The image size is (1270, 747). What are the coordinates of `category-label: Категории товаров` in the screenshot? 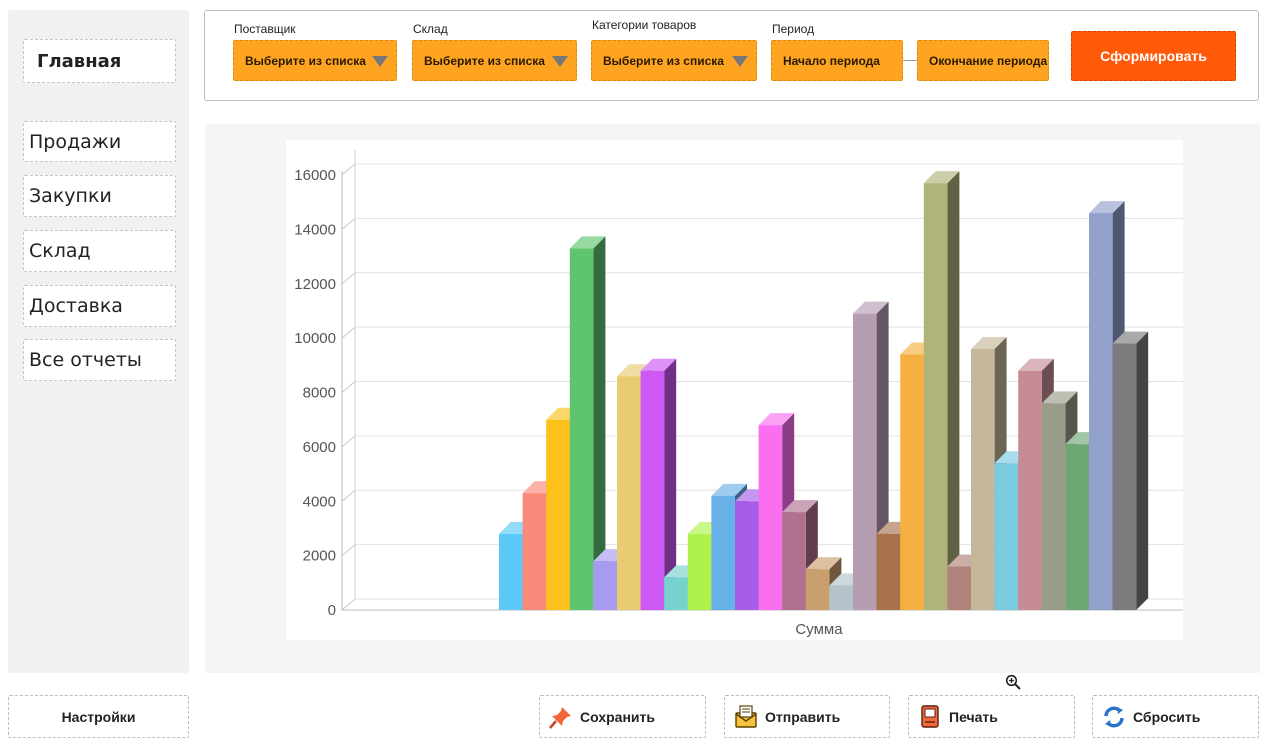 It's located at (644, 25).